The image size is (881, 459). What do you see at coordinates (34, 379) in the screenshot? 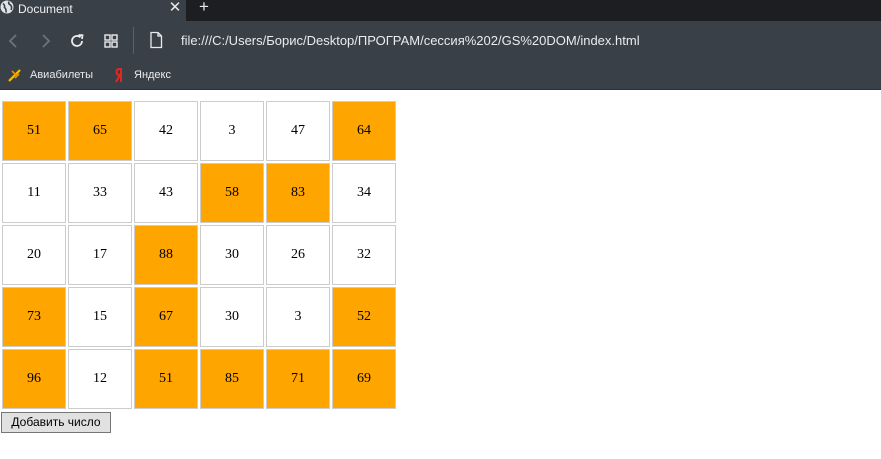
I see `grid-cell: 96` at bounding box center [34, 379].